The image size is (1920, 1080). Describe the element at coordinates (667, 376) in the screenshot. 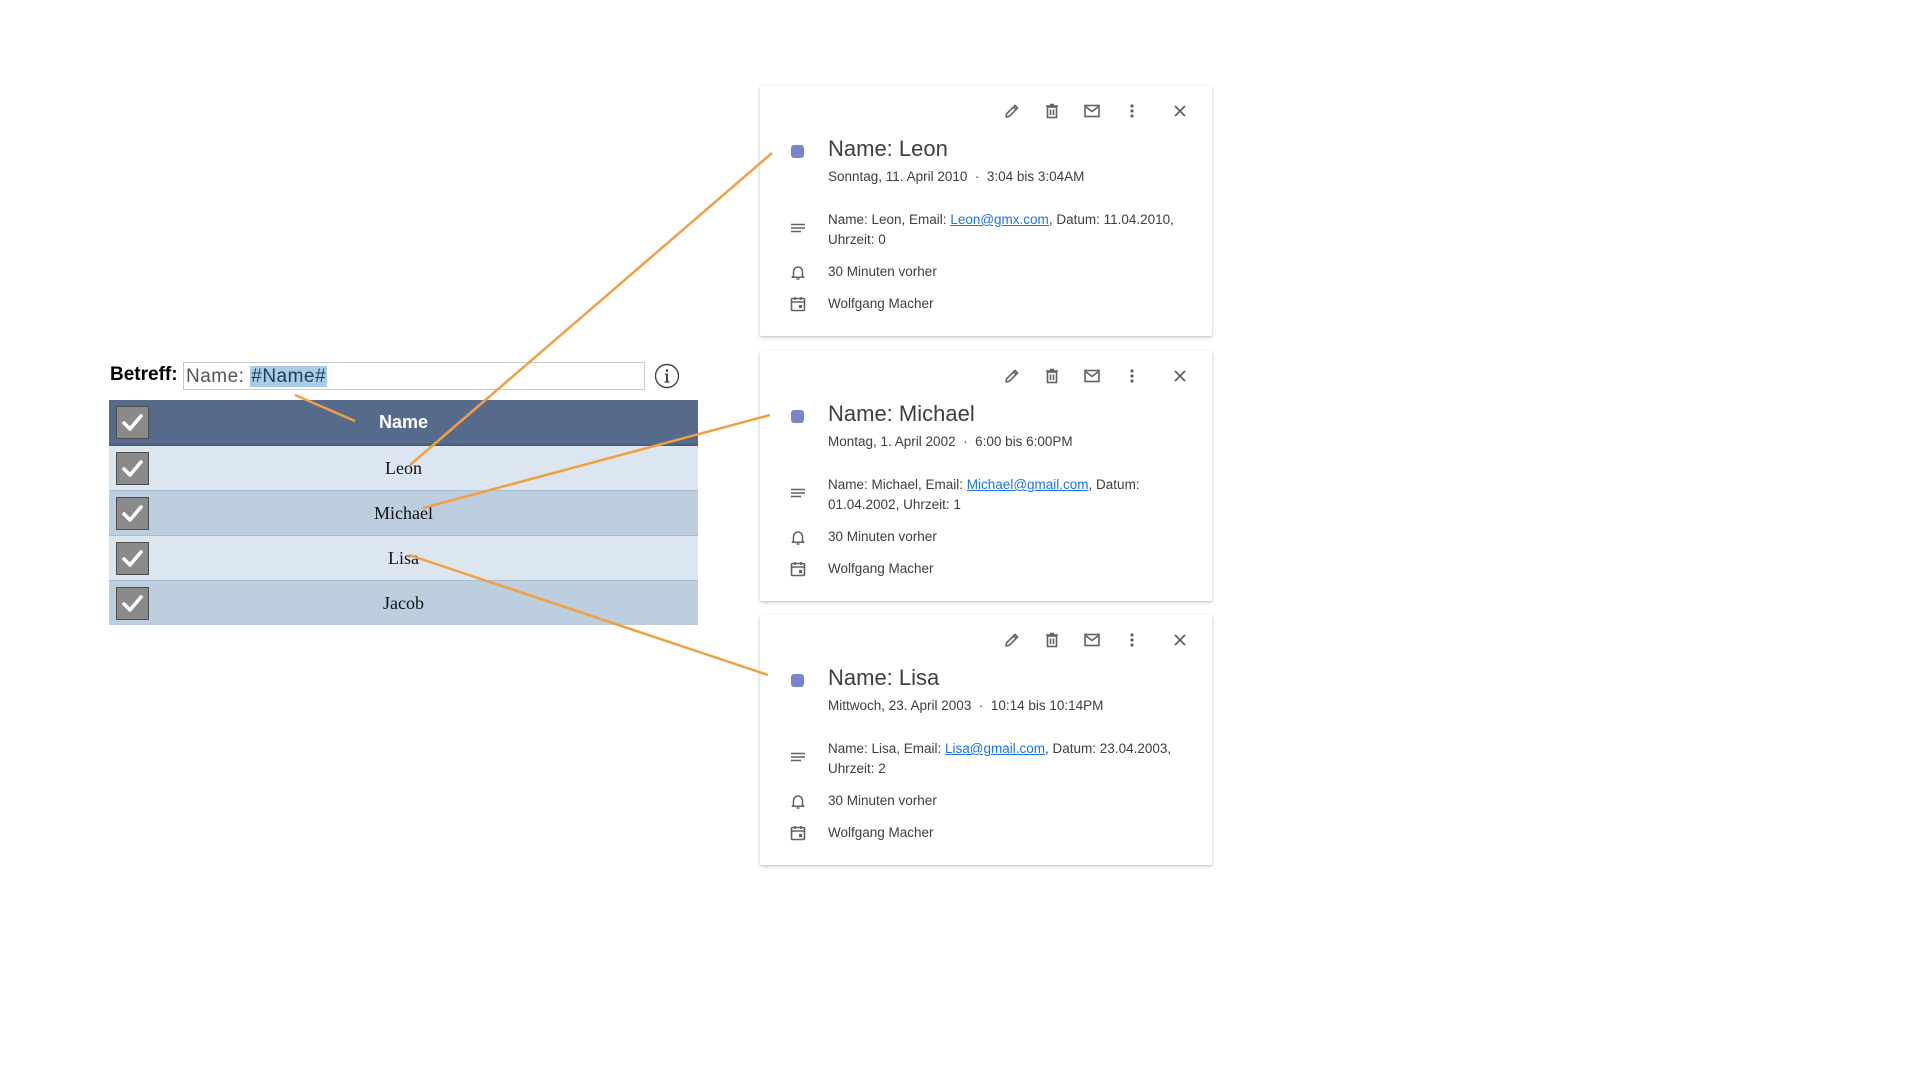

I see `info-circle-icon` at that location.